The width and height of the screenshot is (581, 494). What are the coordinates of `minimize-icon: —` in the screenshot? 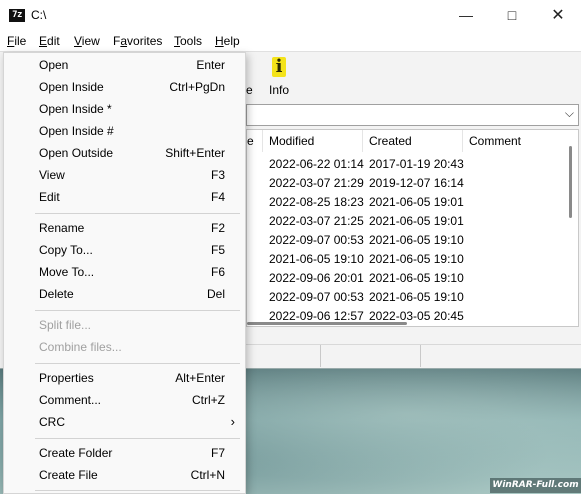 It's located at (466, 15).